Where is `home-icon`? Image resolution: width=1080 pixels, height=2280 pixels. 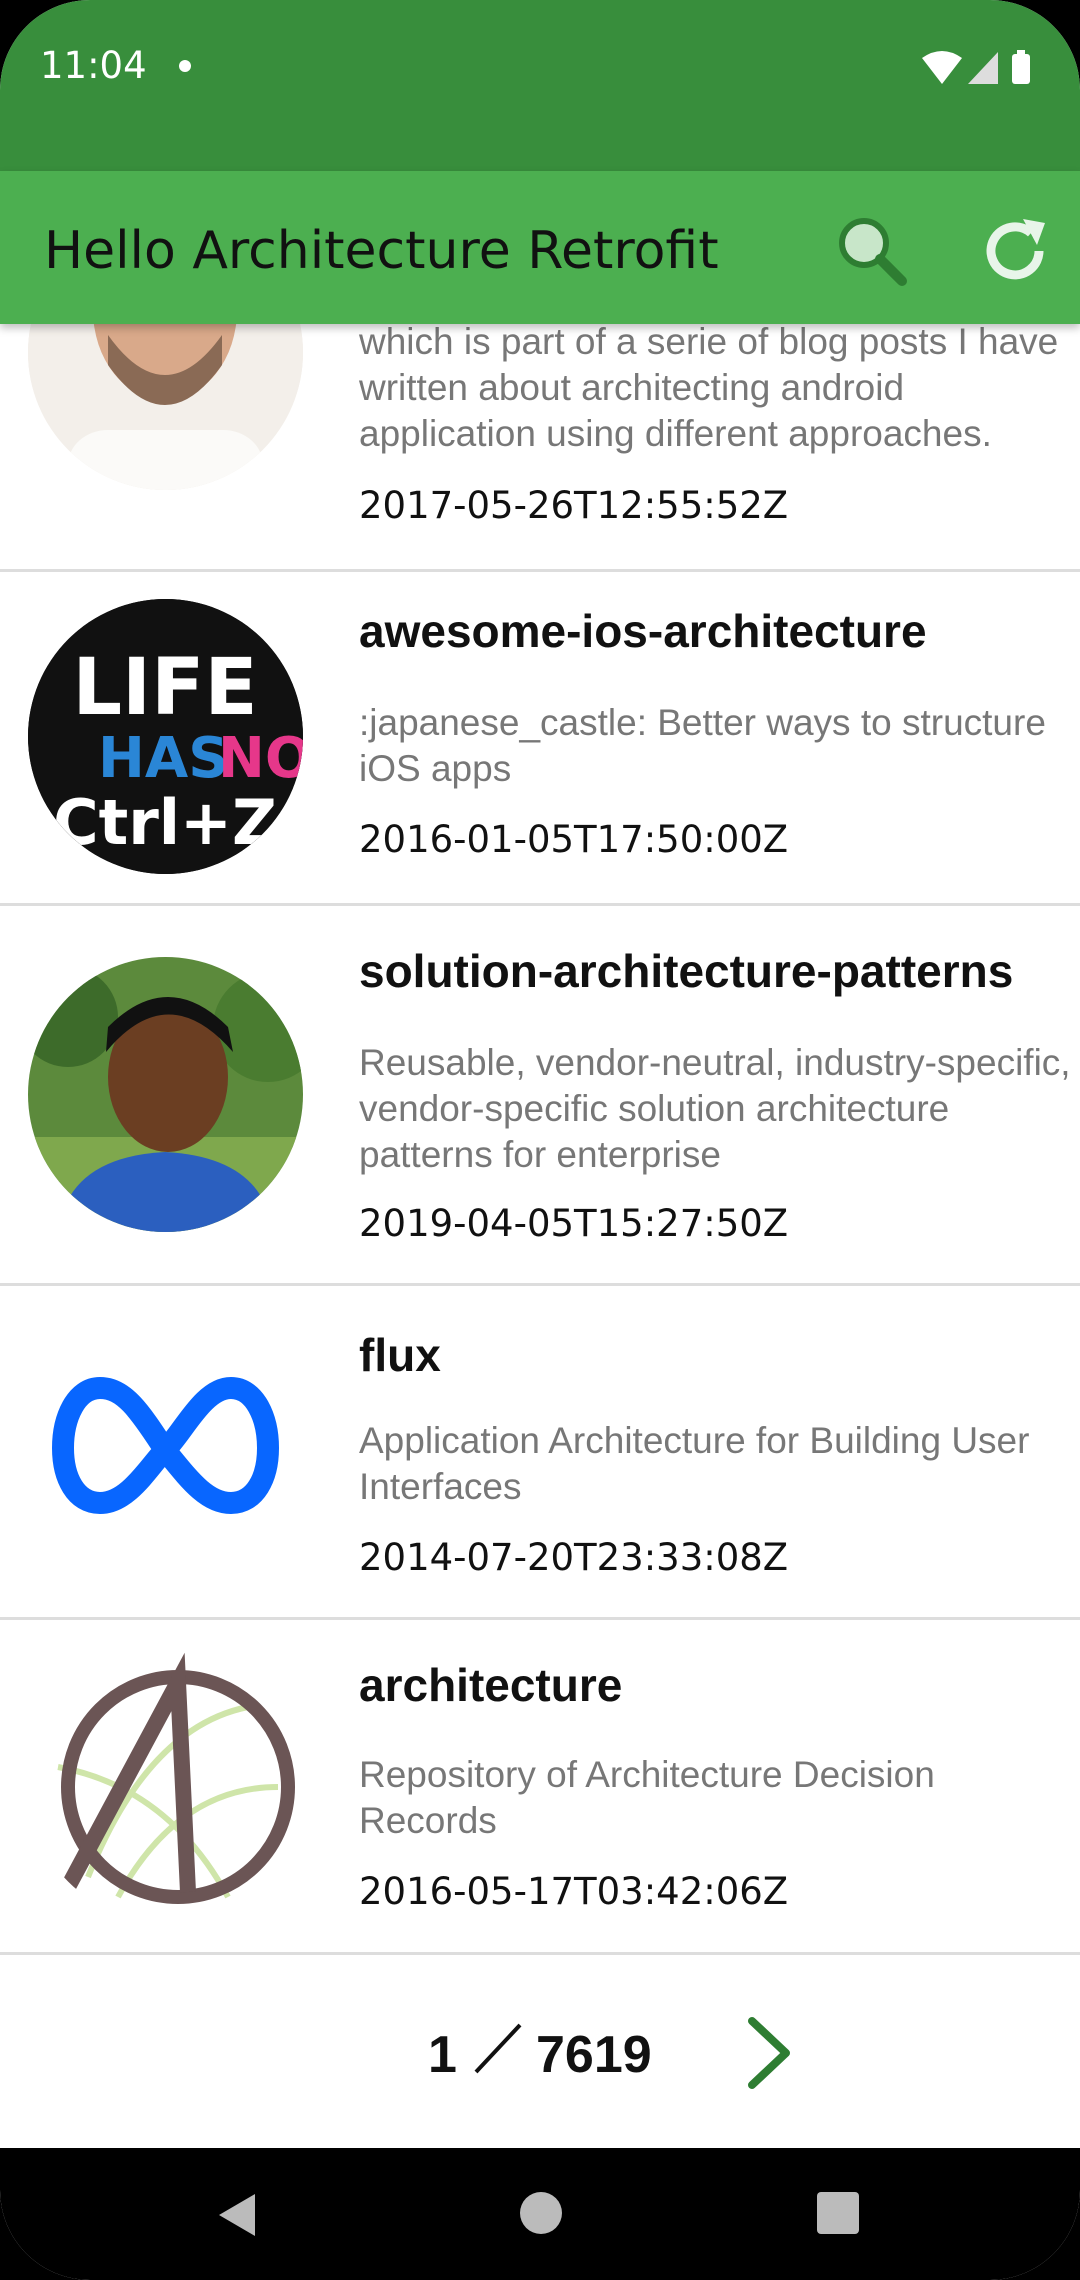 home-icon is located at coordinates (541, 2213).